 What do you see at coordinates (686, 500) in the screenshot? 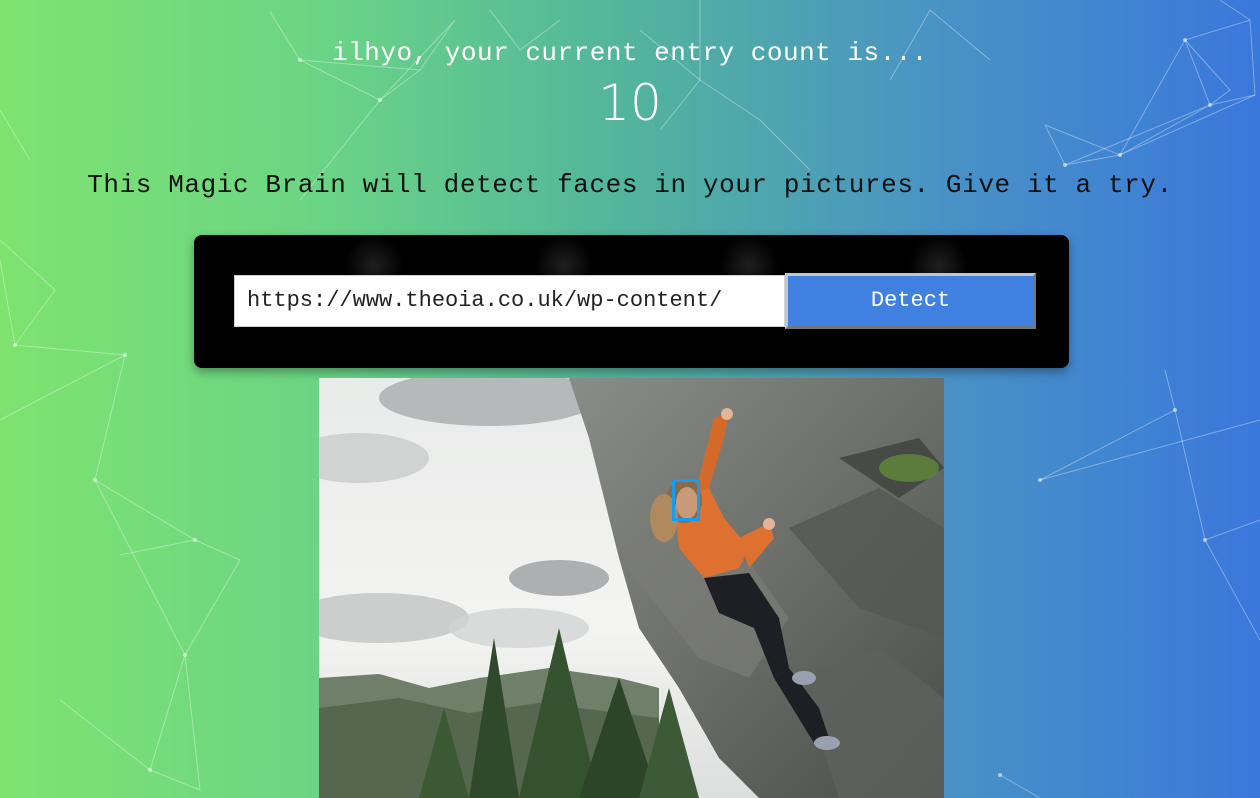
I see `face-bounding-box` at bounding box center [686, 500].